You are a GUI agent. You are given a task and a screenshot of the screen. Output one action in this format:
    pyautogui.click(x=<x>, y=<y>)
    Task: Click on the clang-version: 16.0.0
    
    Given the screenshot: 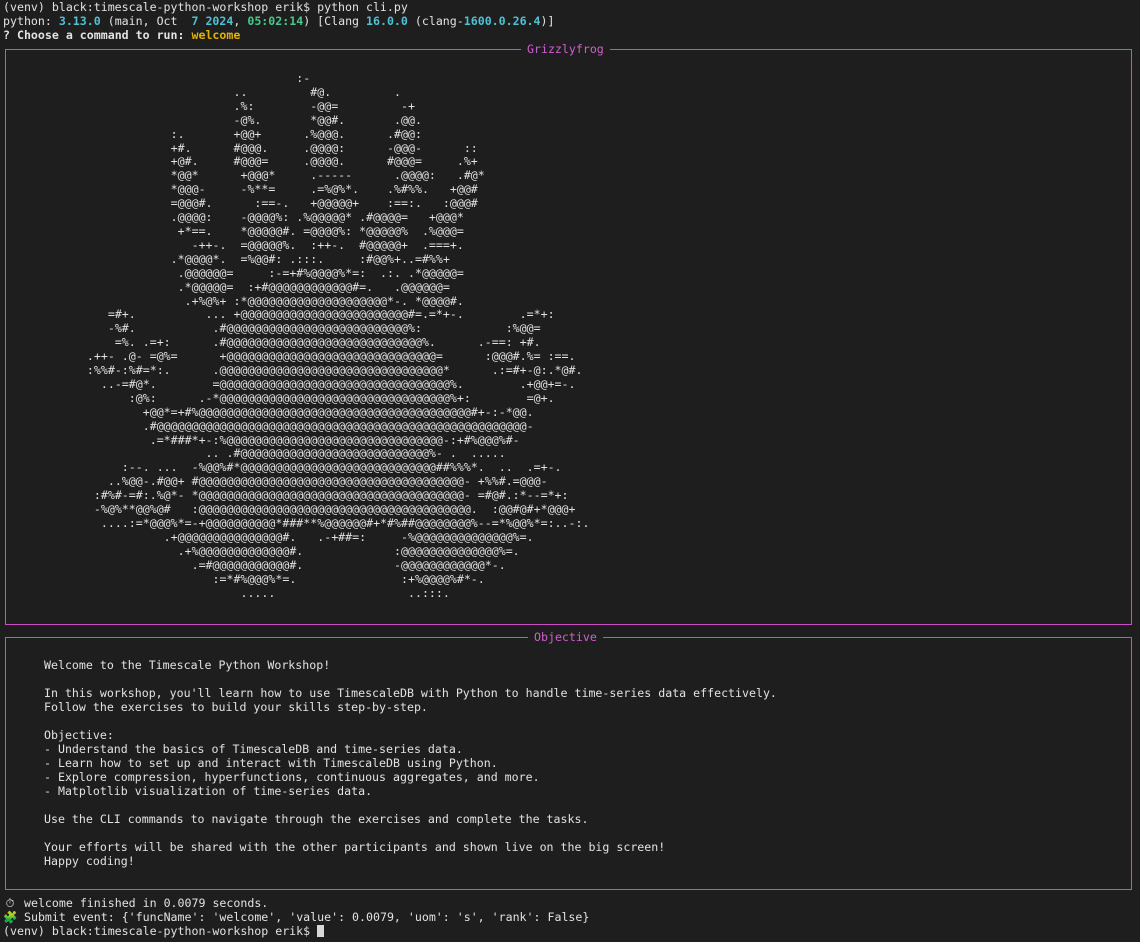 What is the action you would take?
    pyautogui.click(x=387, y=21)
    